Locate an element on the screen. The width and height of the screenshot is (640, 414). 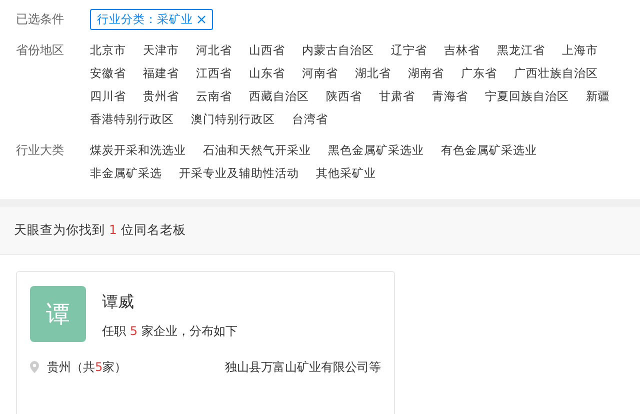
filter-option: 青海省 is located at coordinates (450, 96).